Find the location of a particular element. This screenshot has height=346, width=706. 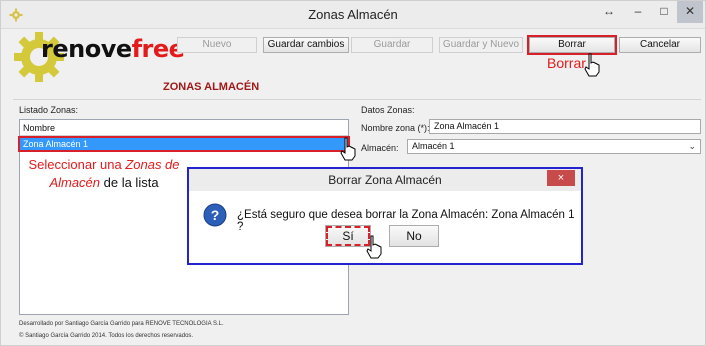

resize-icon: ↔ is located at coordinates (609, 12).